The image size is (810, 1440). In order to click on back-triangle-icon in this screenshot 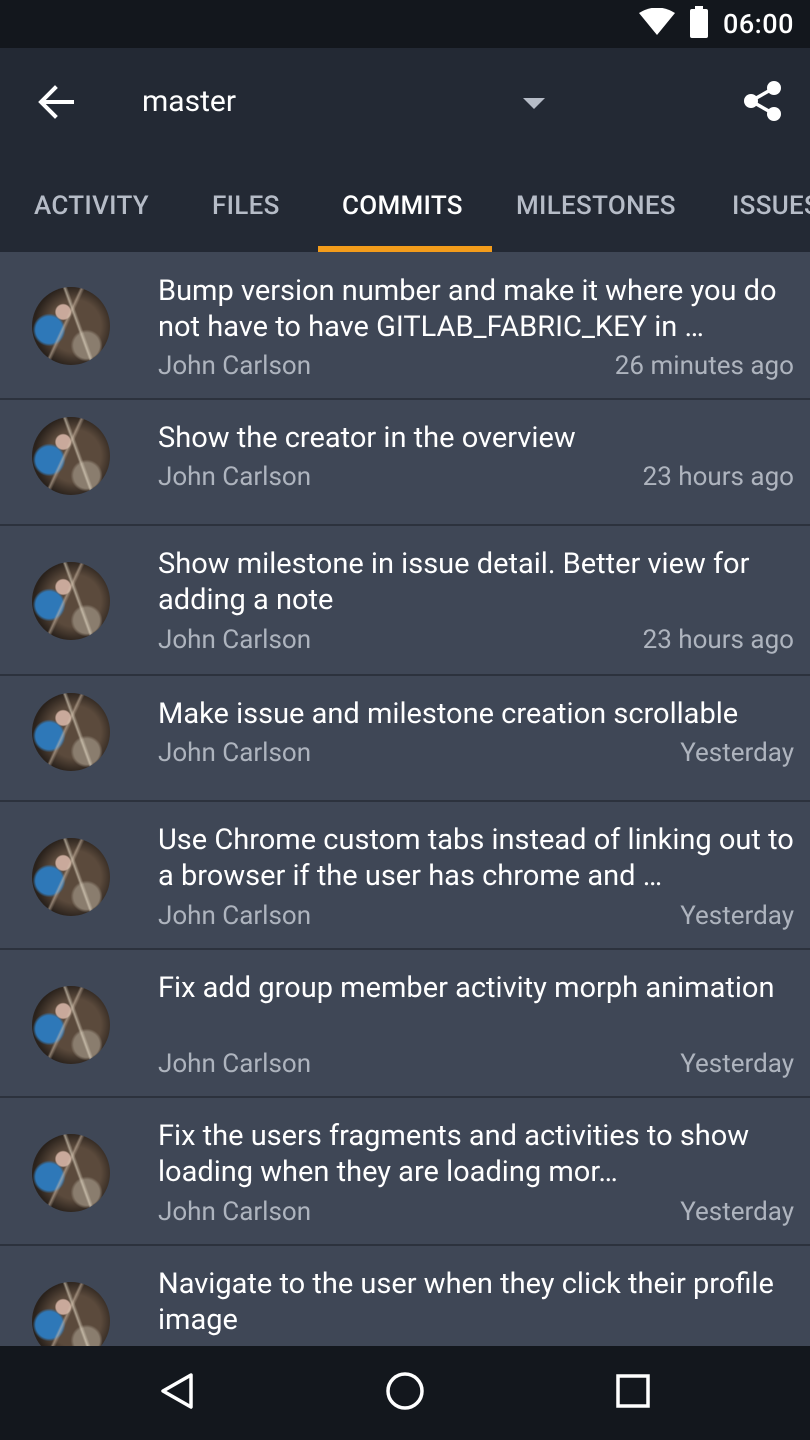, I will do `click(177, 1393)`.